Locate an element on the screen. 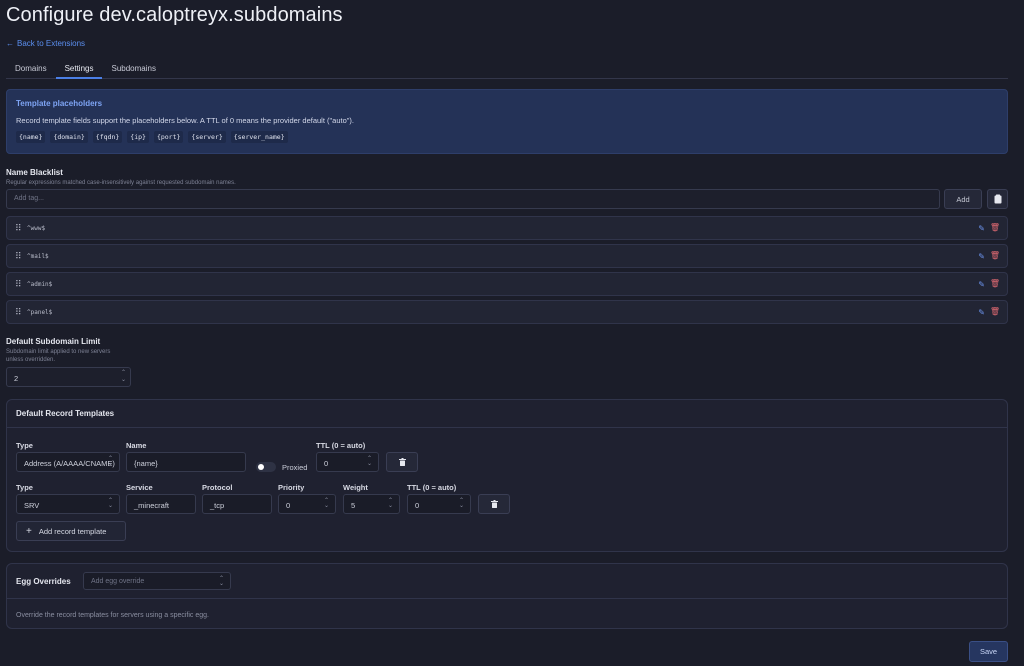  record-type-value: SRV is located at coordinates (32, 505).